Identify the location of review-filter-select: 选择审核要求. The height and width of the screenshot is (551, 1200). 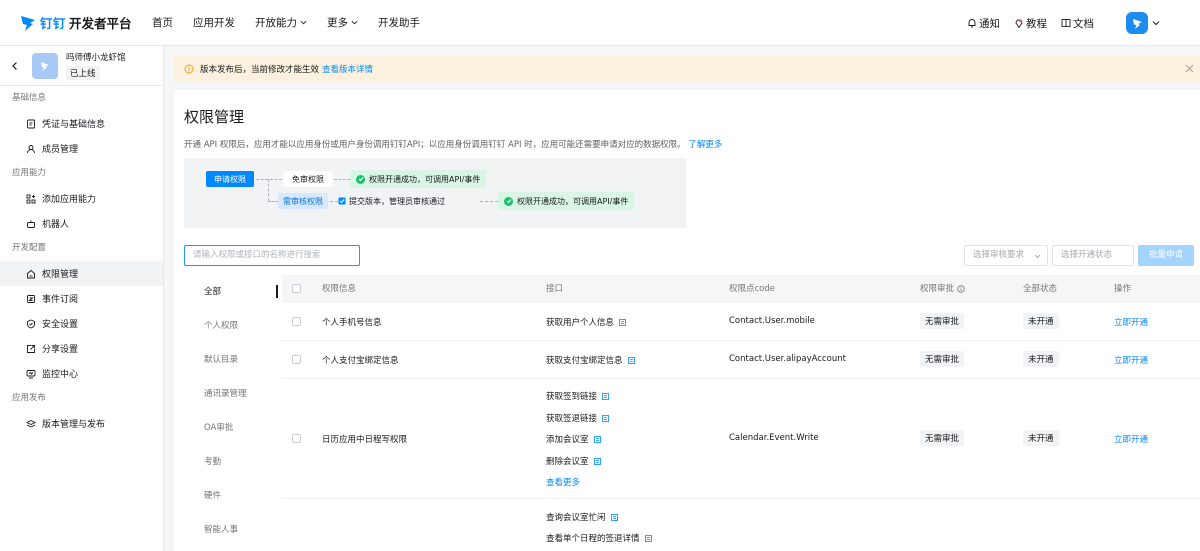
(1006, 255).